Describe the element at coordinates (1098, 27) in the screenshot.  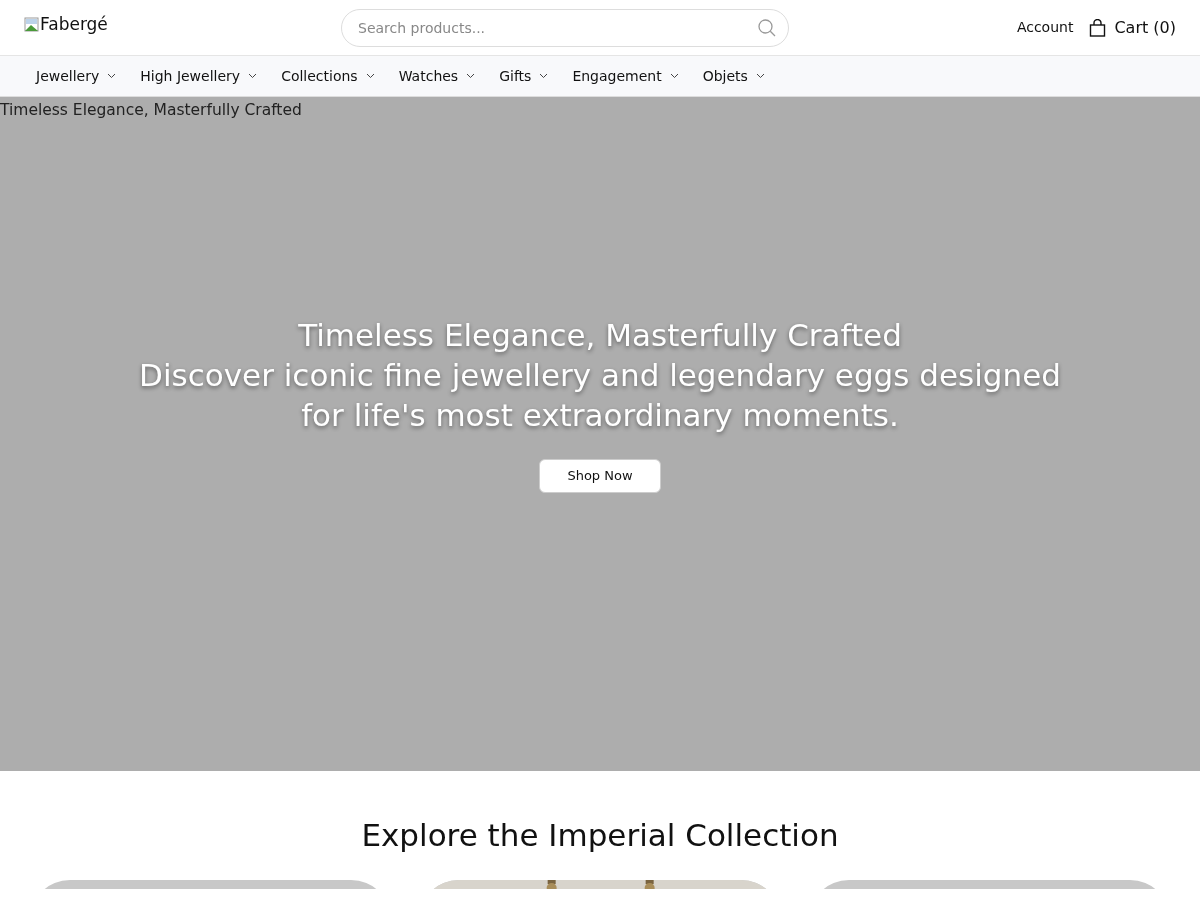
I see `shopping-bag-icon` at that location.